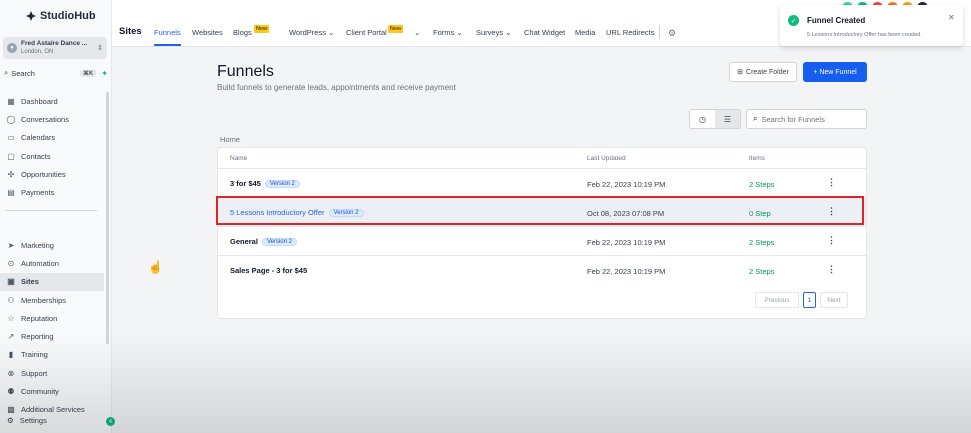 The height and width of the screenshot is (433, 971). Describe the element at coordinates (11, 355) in the screenshot. I see `book-icon: ▮` at that location.